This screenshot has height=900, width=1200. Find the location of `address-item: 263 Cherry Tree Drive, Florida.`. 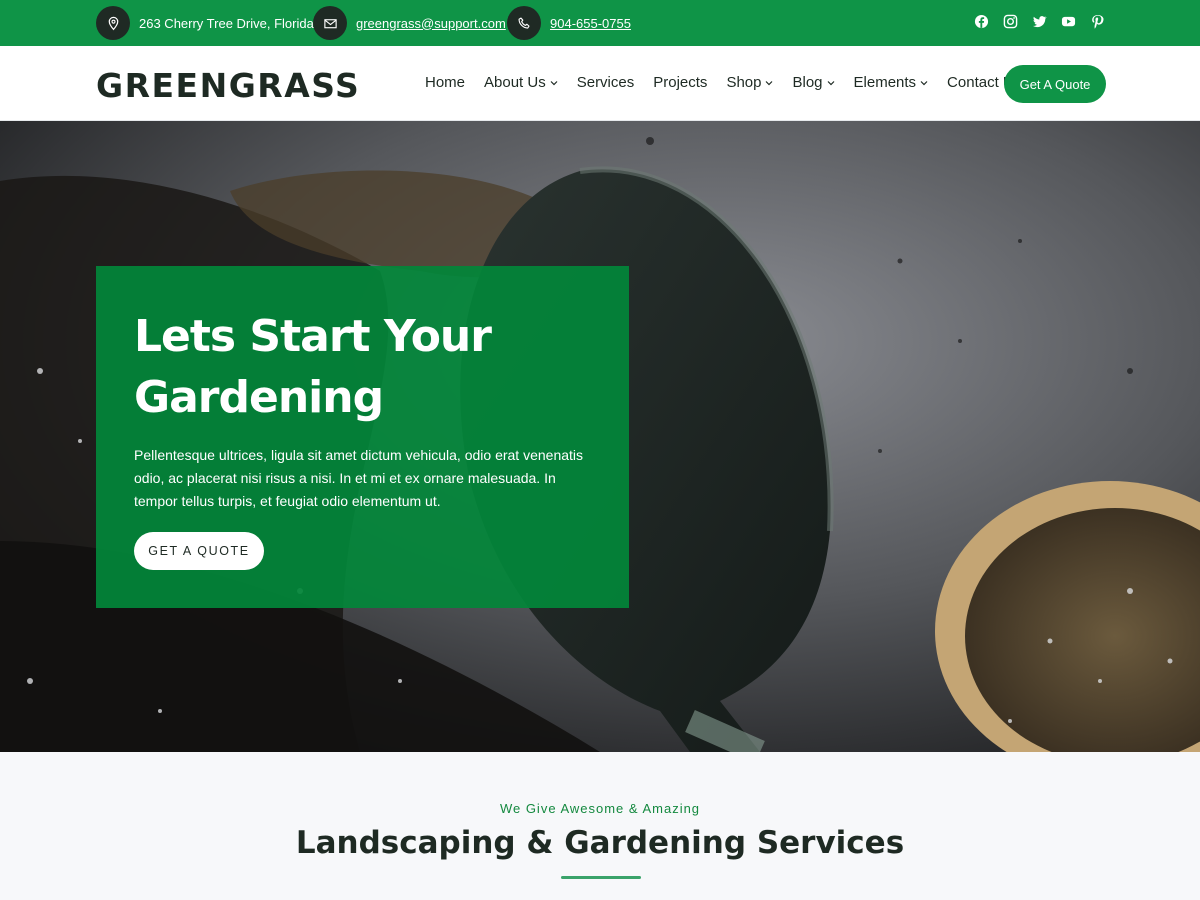

address-item: 263 Cherry Tree Drive, Florida. is located at coordinates (206, 23).